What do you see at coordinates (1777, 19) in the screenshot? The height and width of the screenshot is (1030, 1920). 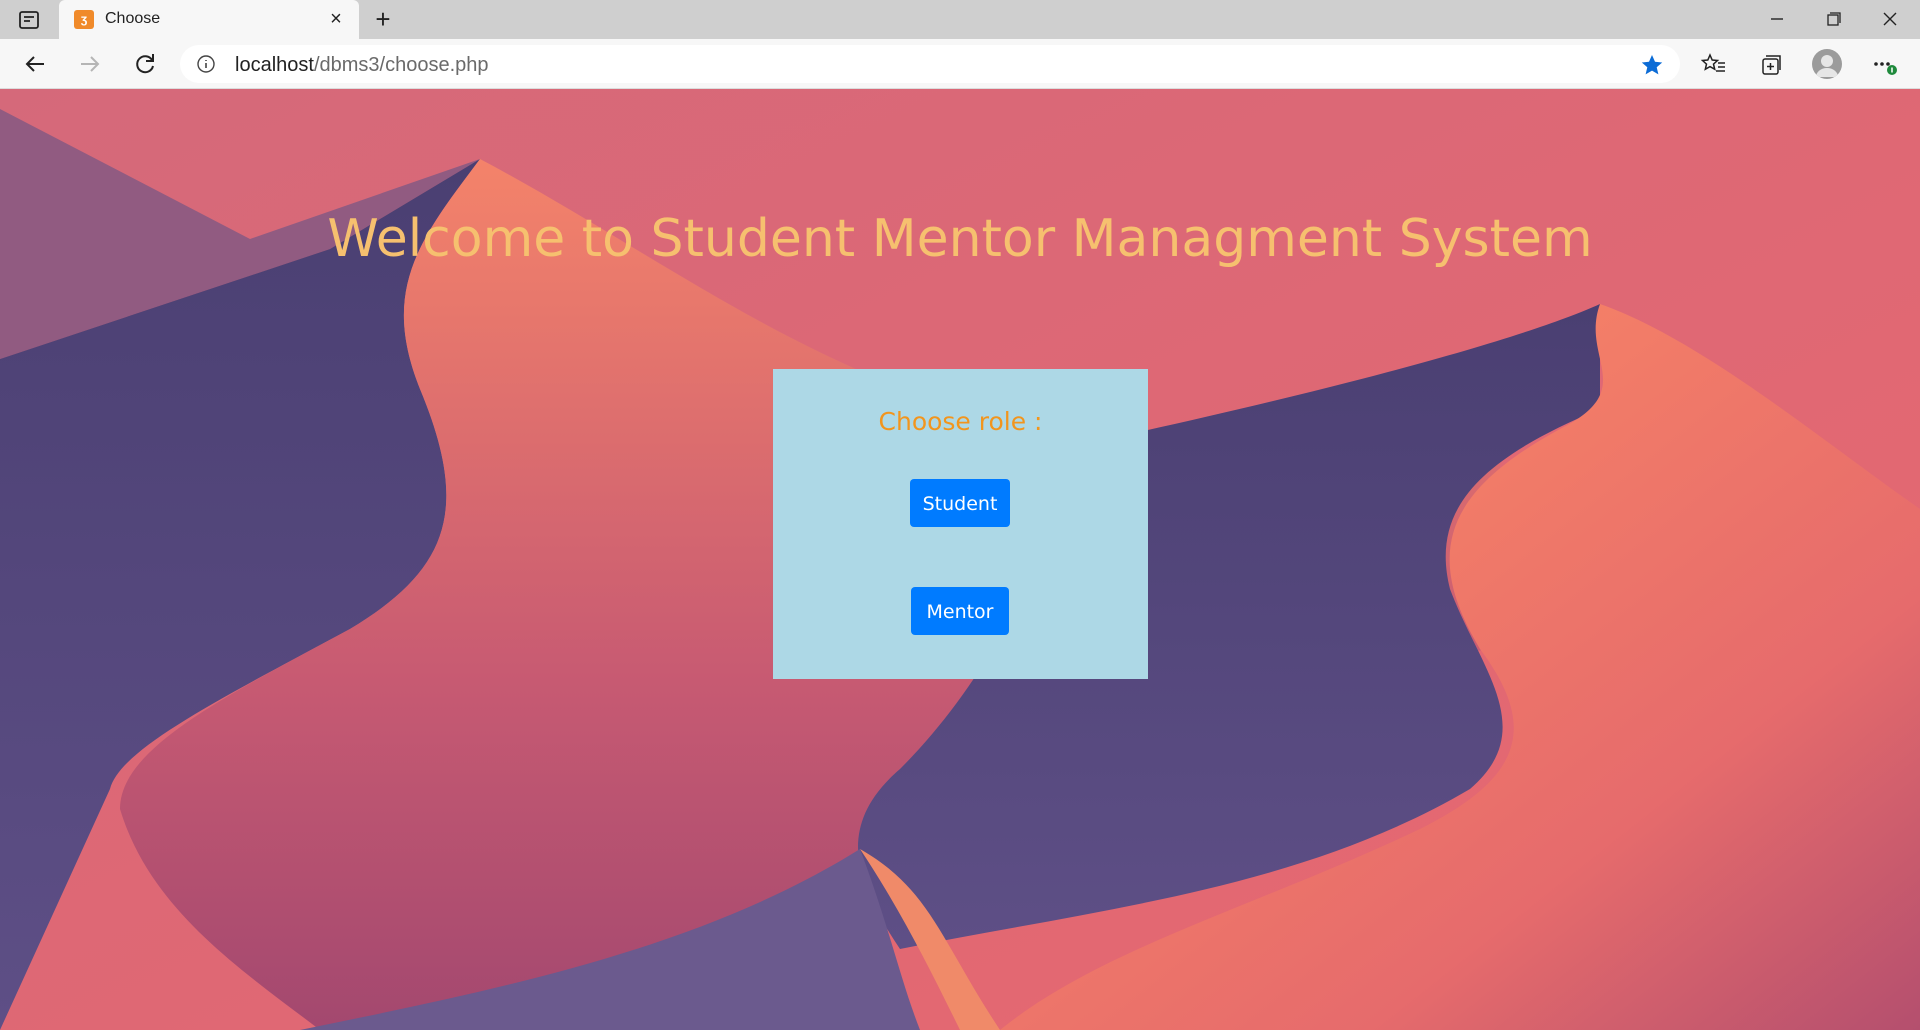 I see `minimize-icon` at bounding box center [1777, 19].